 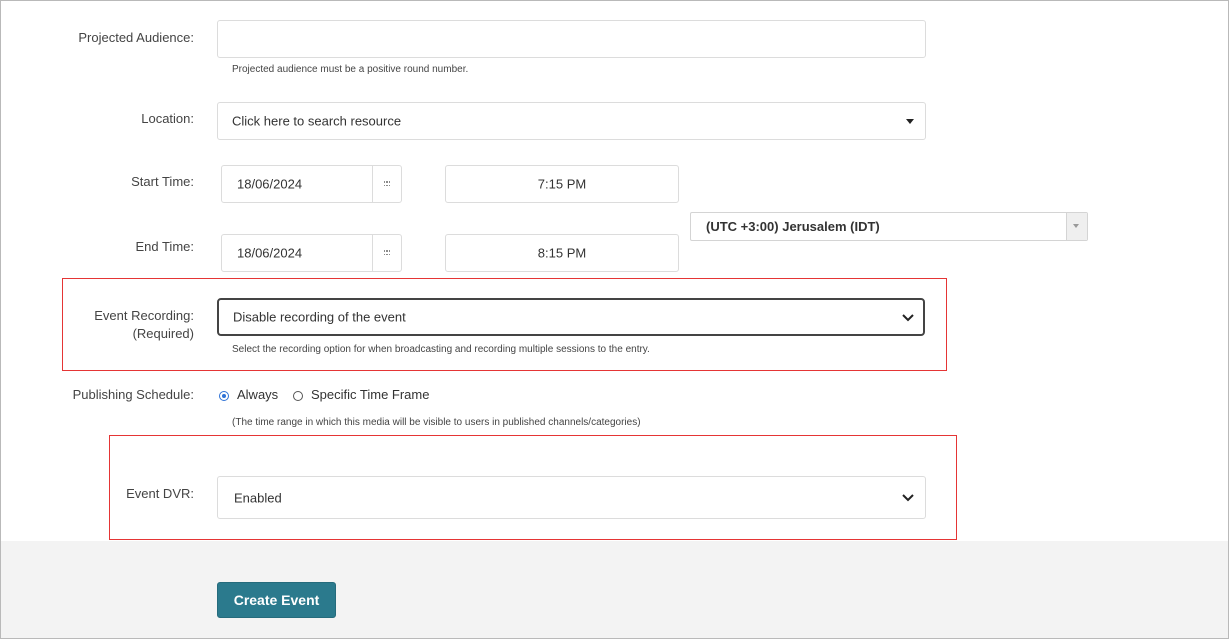 What do you see at coordinates (99, 325) in the screenshot?
I see `event-recording-label: Event Recording: (Required)` at bounding box center [99, 325].